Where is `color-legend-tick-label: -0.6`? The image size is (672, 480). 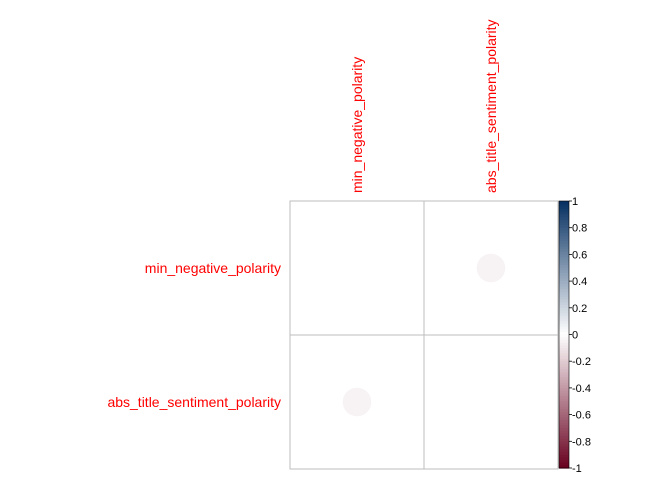 color-legend-tick-label: -0.6 is located at coordinates (581, 416).